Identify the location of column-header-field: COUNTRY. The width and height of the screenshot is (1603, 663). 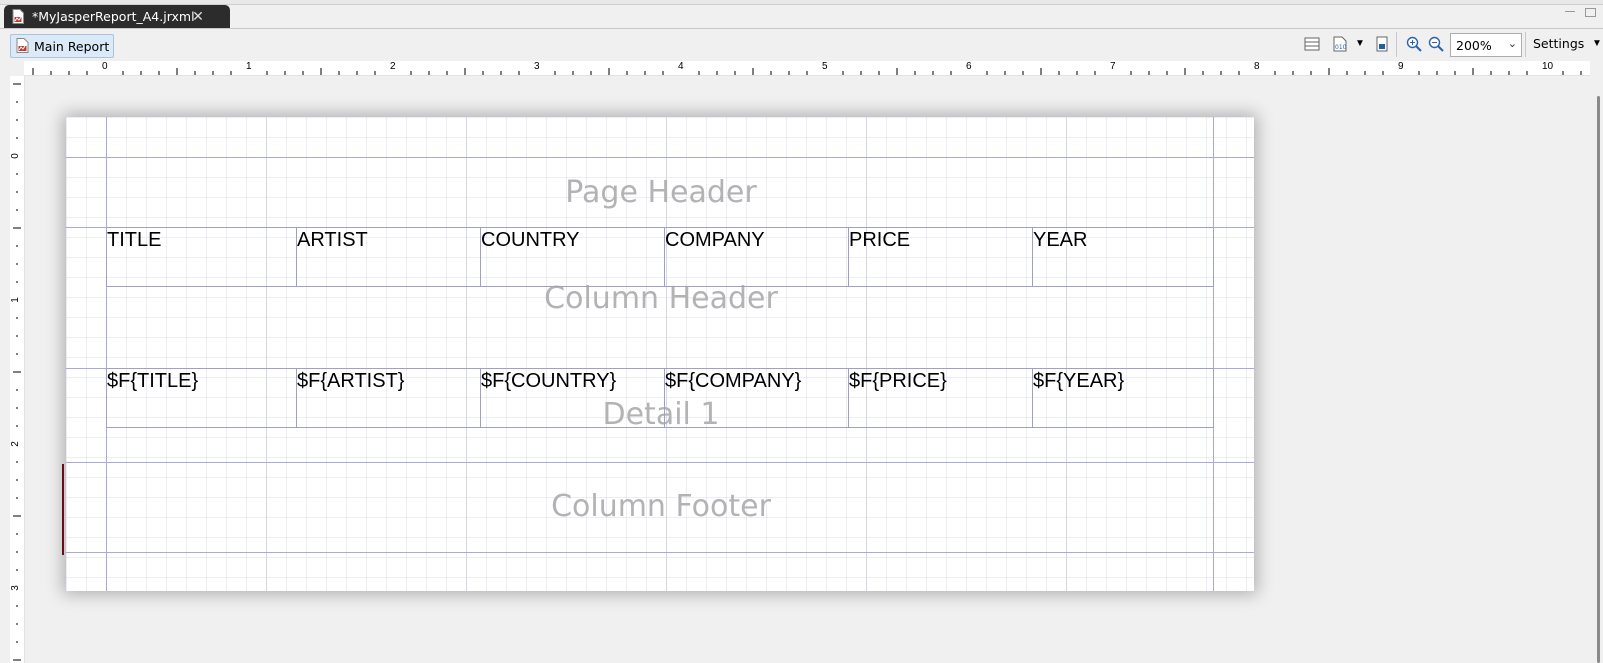
(572, 257).